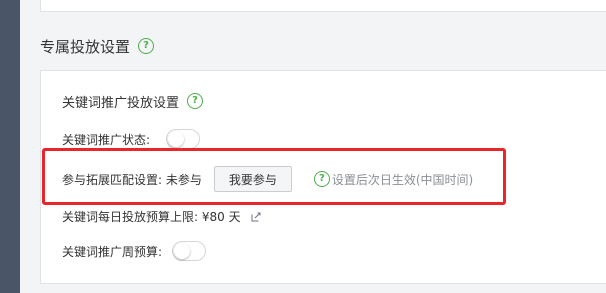  I want to click on daily-budget-row: 关键词每日投放预算上限: ¥80 天, so click(161, 216).